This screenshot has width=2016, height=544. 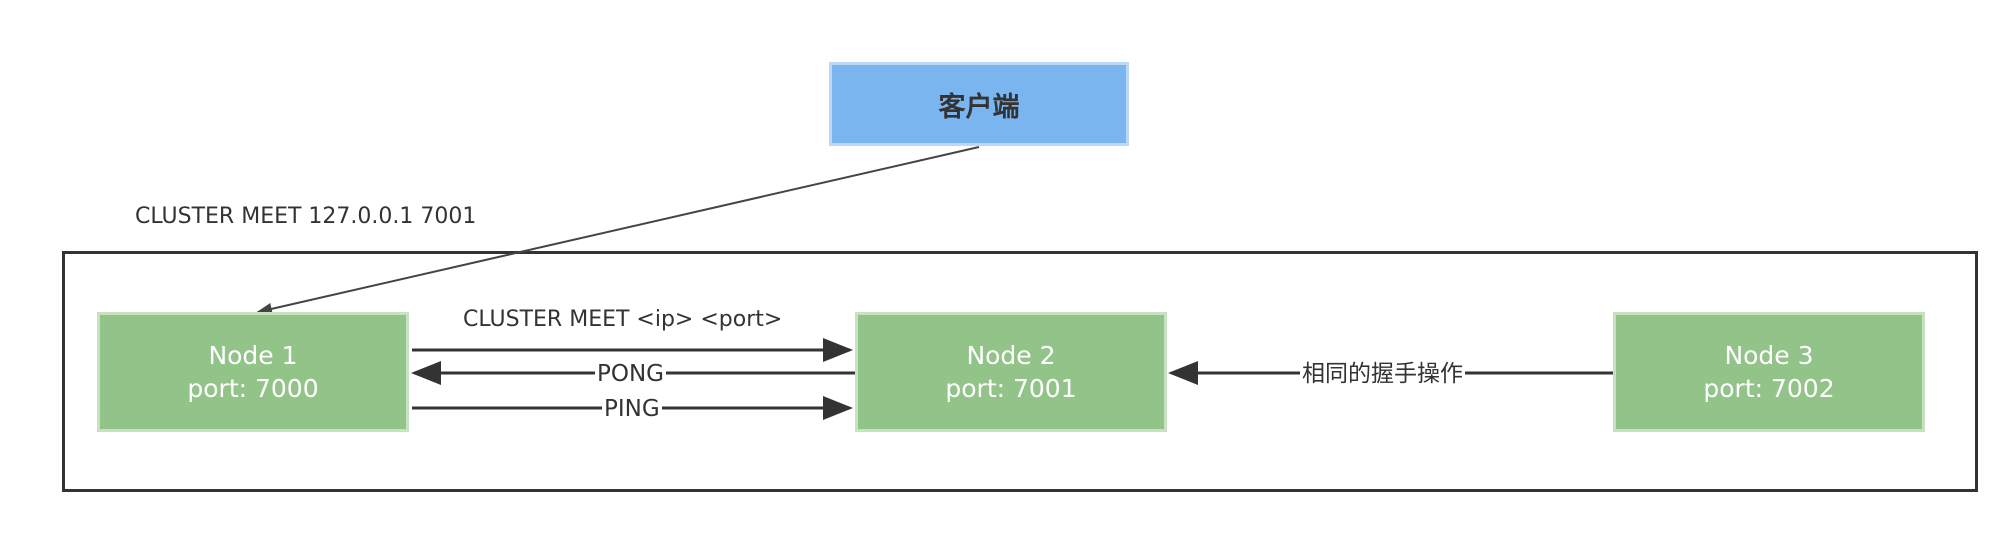 I want to click on node-1-name: Node 1, so click(x=253, y=355).